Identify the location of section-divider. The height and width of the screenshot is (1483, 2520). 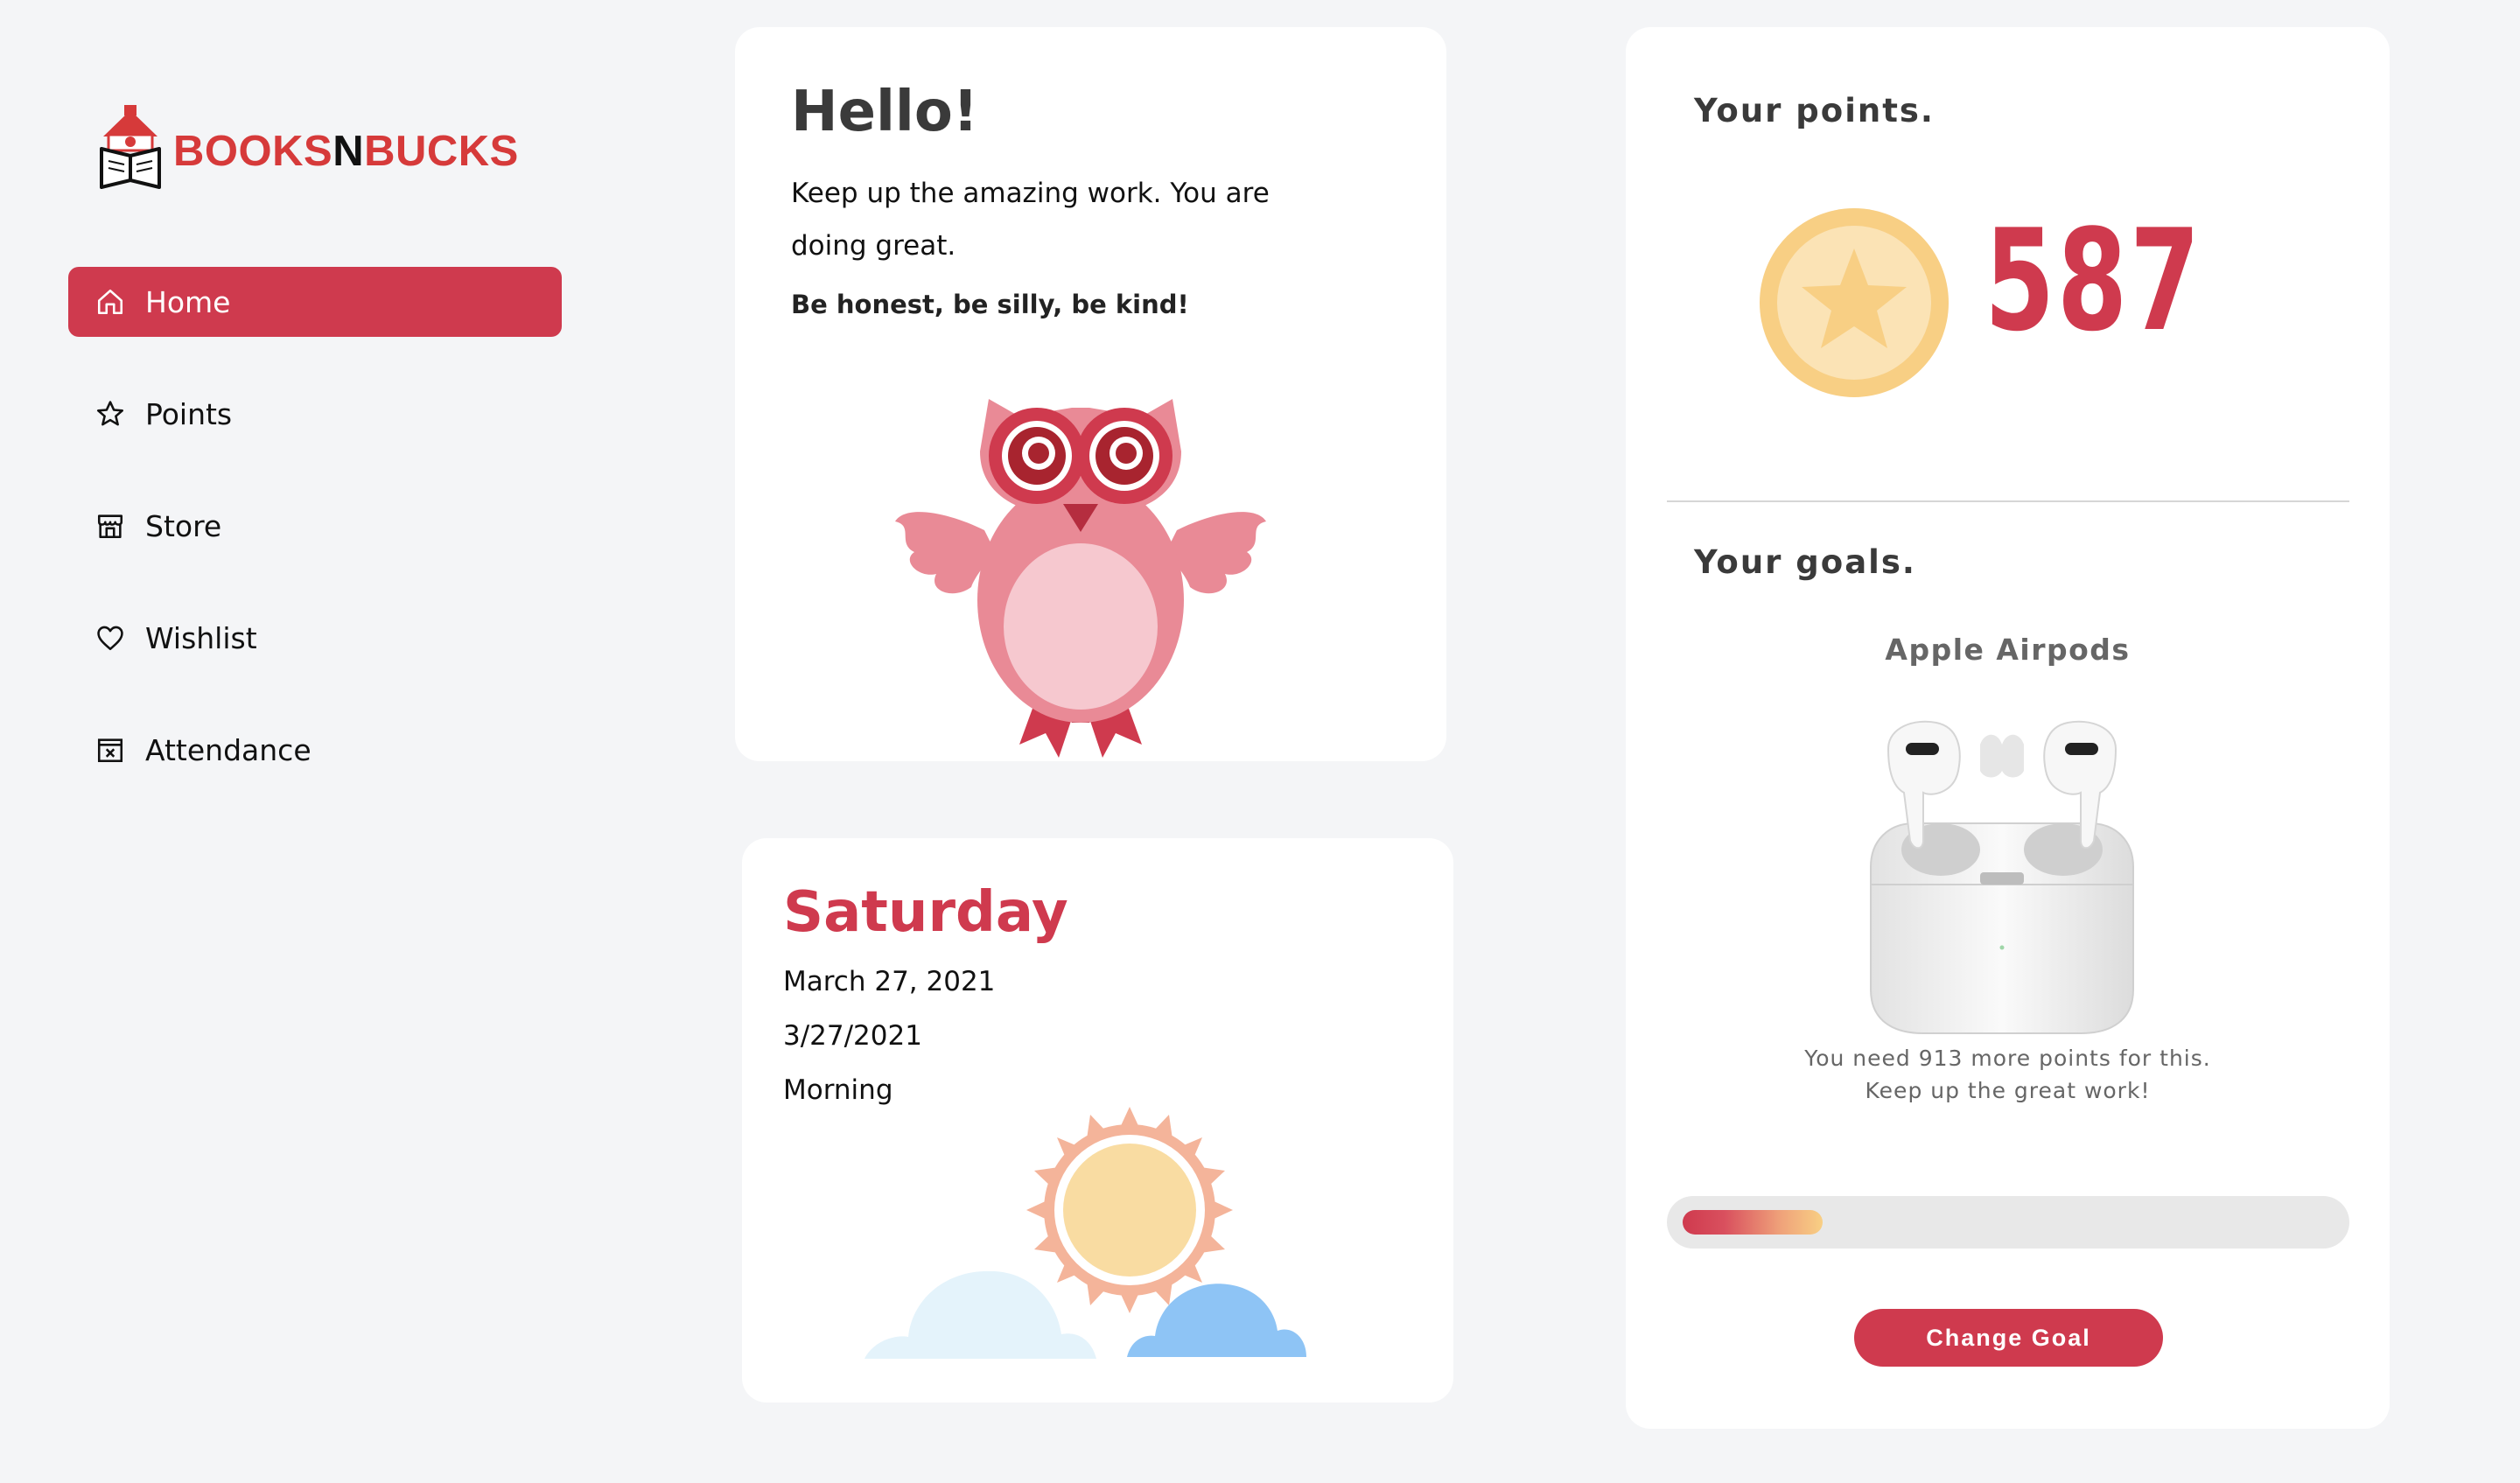
(2008, 501).